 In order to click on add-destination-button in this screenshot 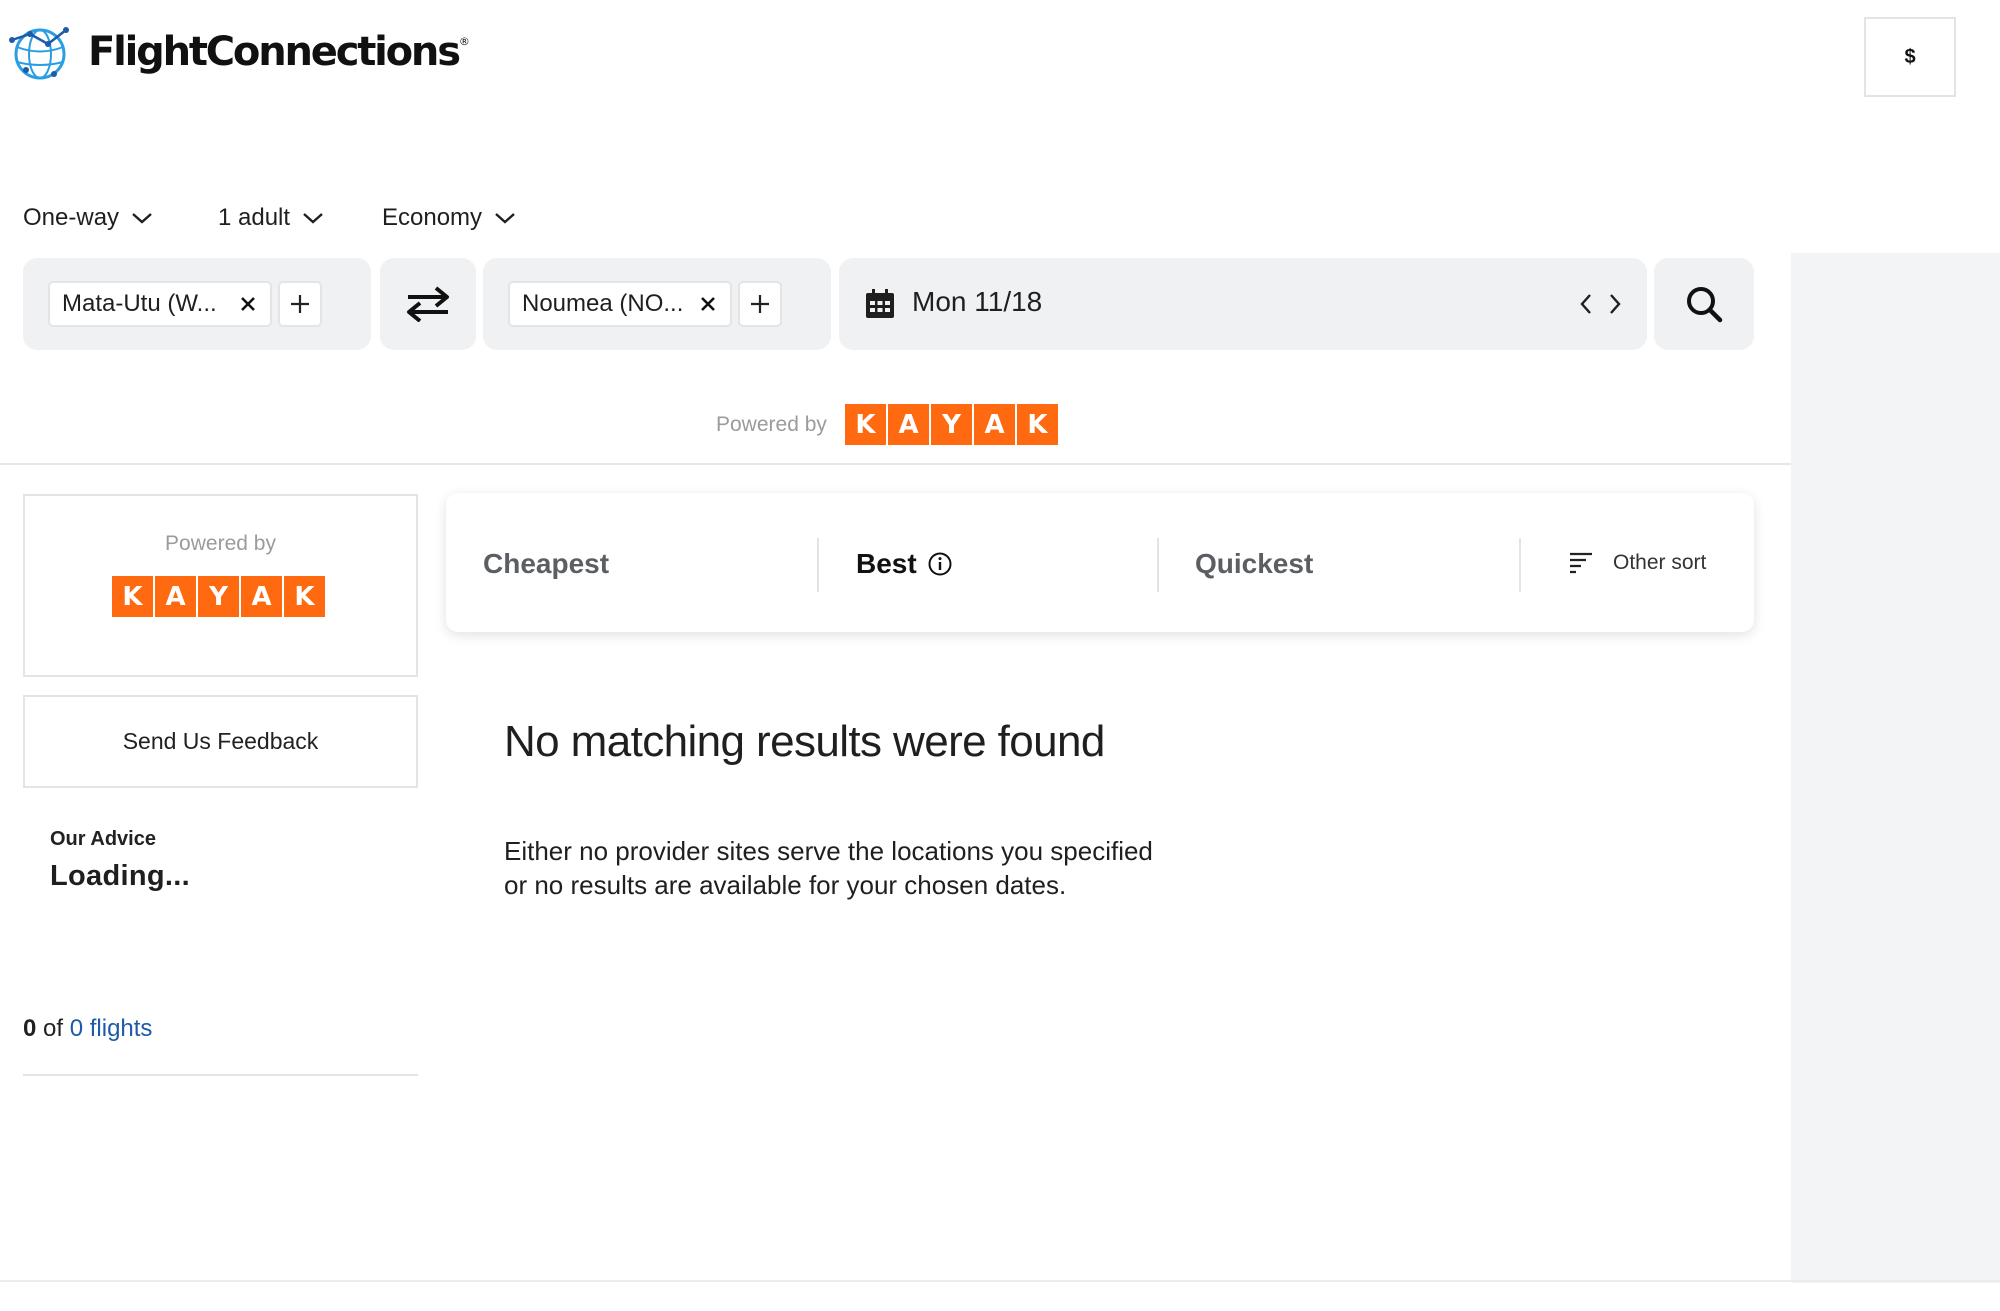, I will do `click(760, 304)`.